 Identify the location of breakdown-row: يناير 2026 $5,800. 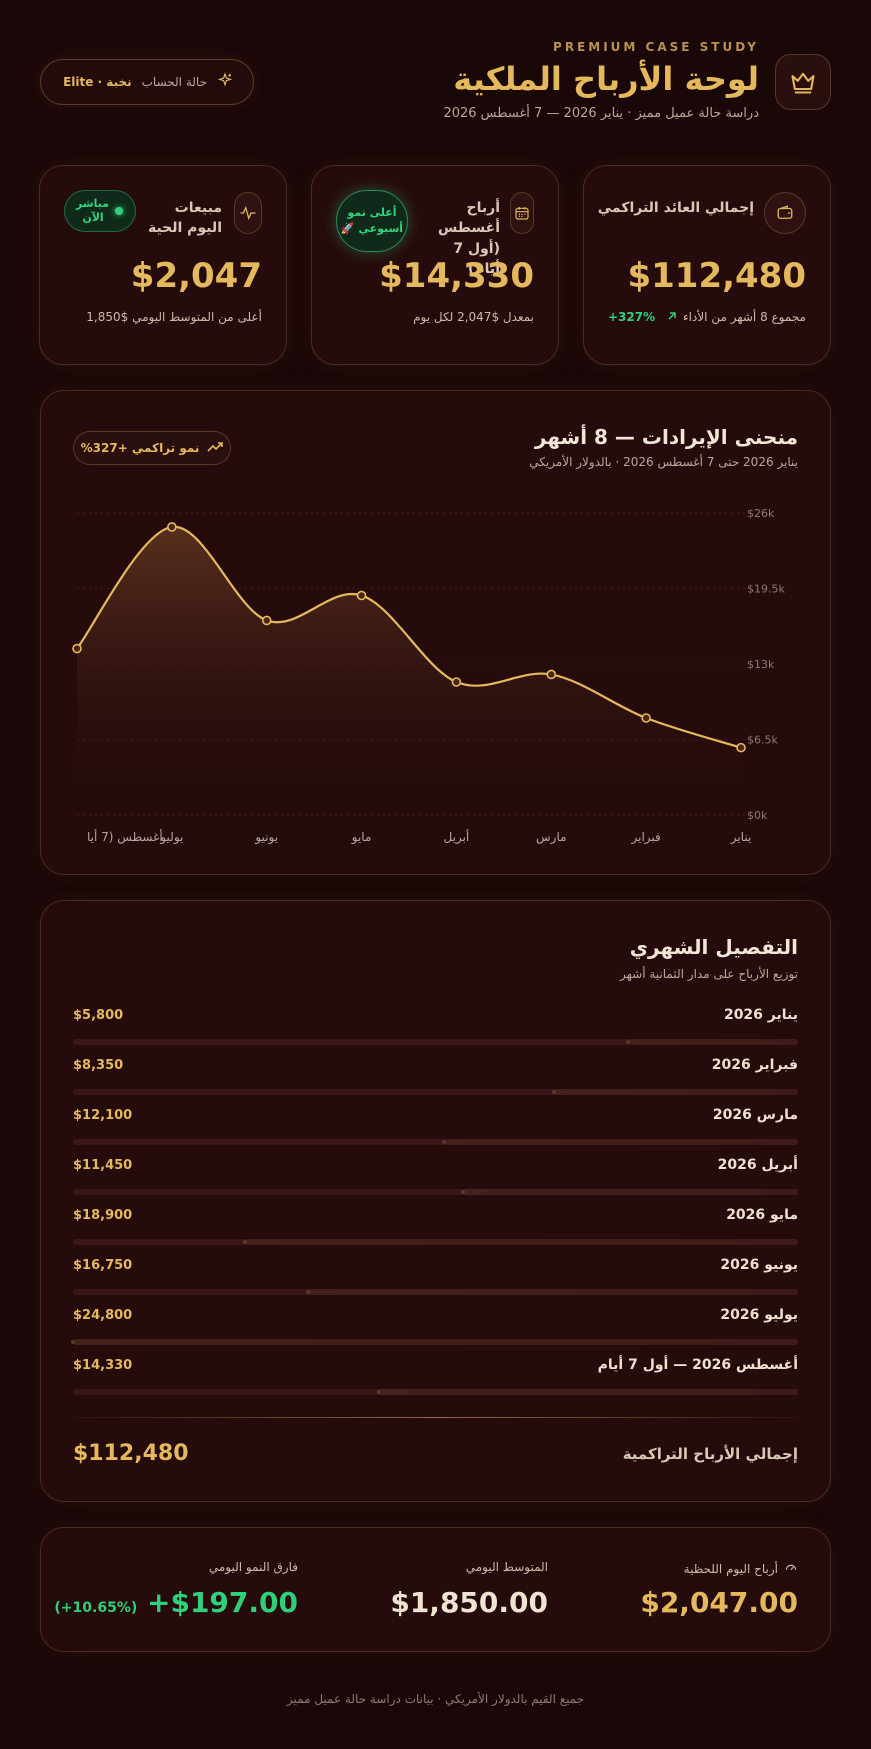
(435, 1027).